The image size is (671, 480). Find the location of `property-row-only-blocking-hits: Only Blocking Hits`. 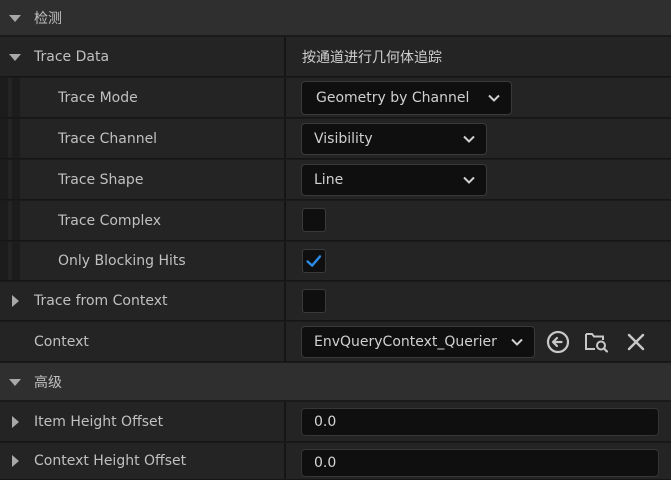

property-row-only-blocking-hits: Only Blocking Hits is located at coordinates (335, 261).